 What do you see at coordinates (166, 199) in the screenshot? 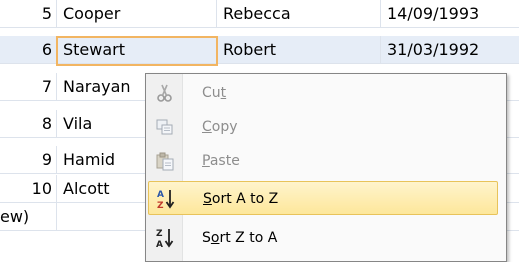
I see `sort-ascending-icon: A Z` at bounding box center [166, 199].